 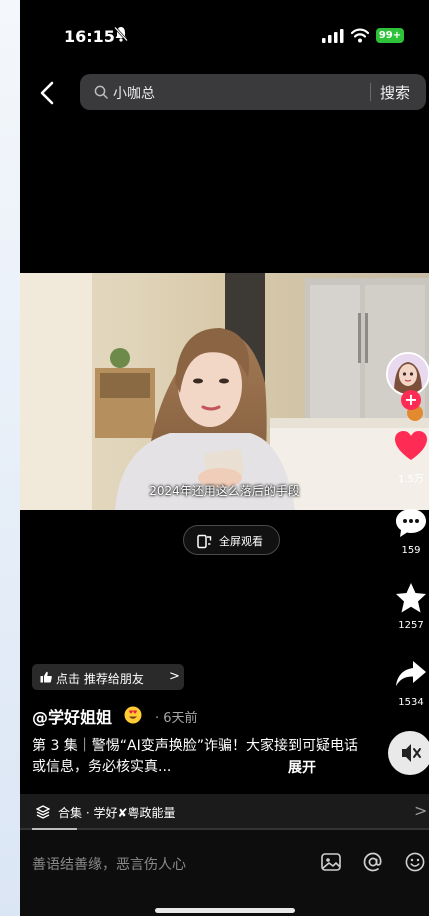 I want to click on heart-icon, so click(x=411, y=446).